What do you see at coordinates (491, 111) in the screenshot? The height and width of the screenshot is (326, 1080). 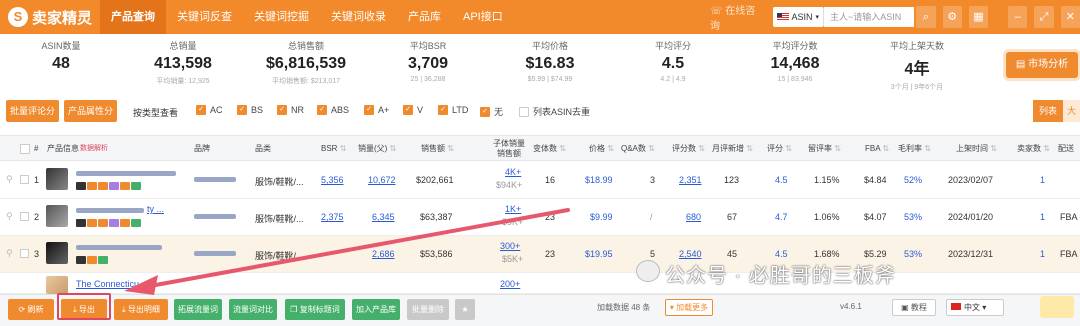 I see `type-checkbox-none: ✓ 无` at bounding box center [491, 111].